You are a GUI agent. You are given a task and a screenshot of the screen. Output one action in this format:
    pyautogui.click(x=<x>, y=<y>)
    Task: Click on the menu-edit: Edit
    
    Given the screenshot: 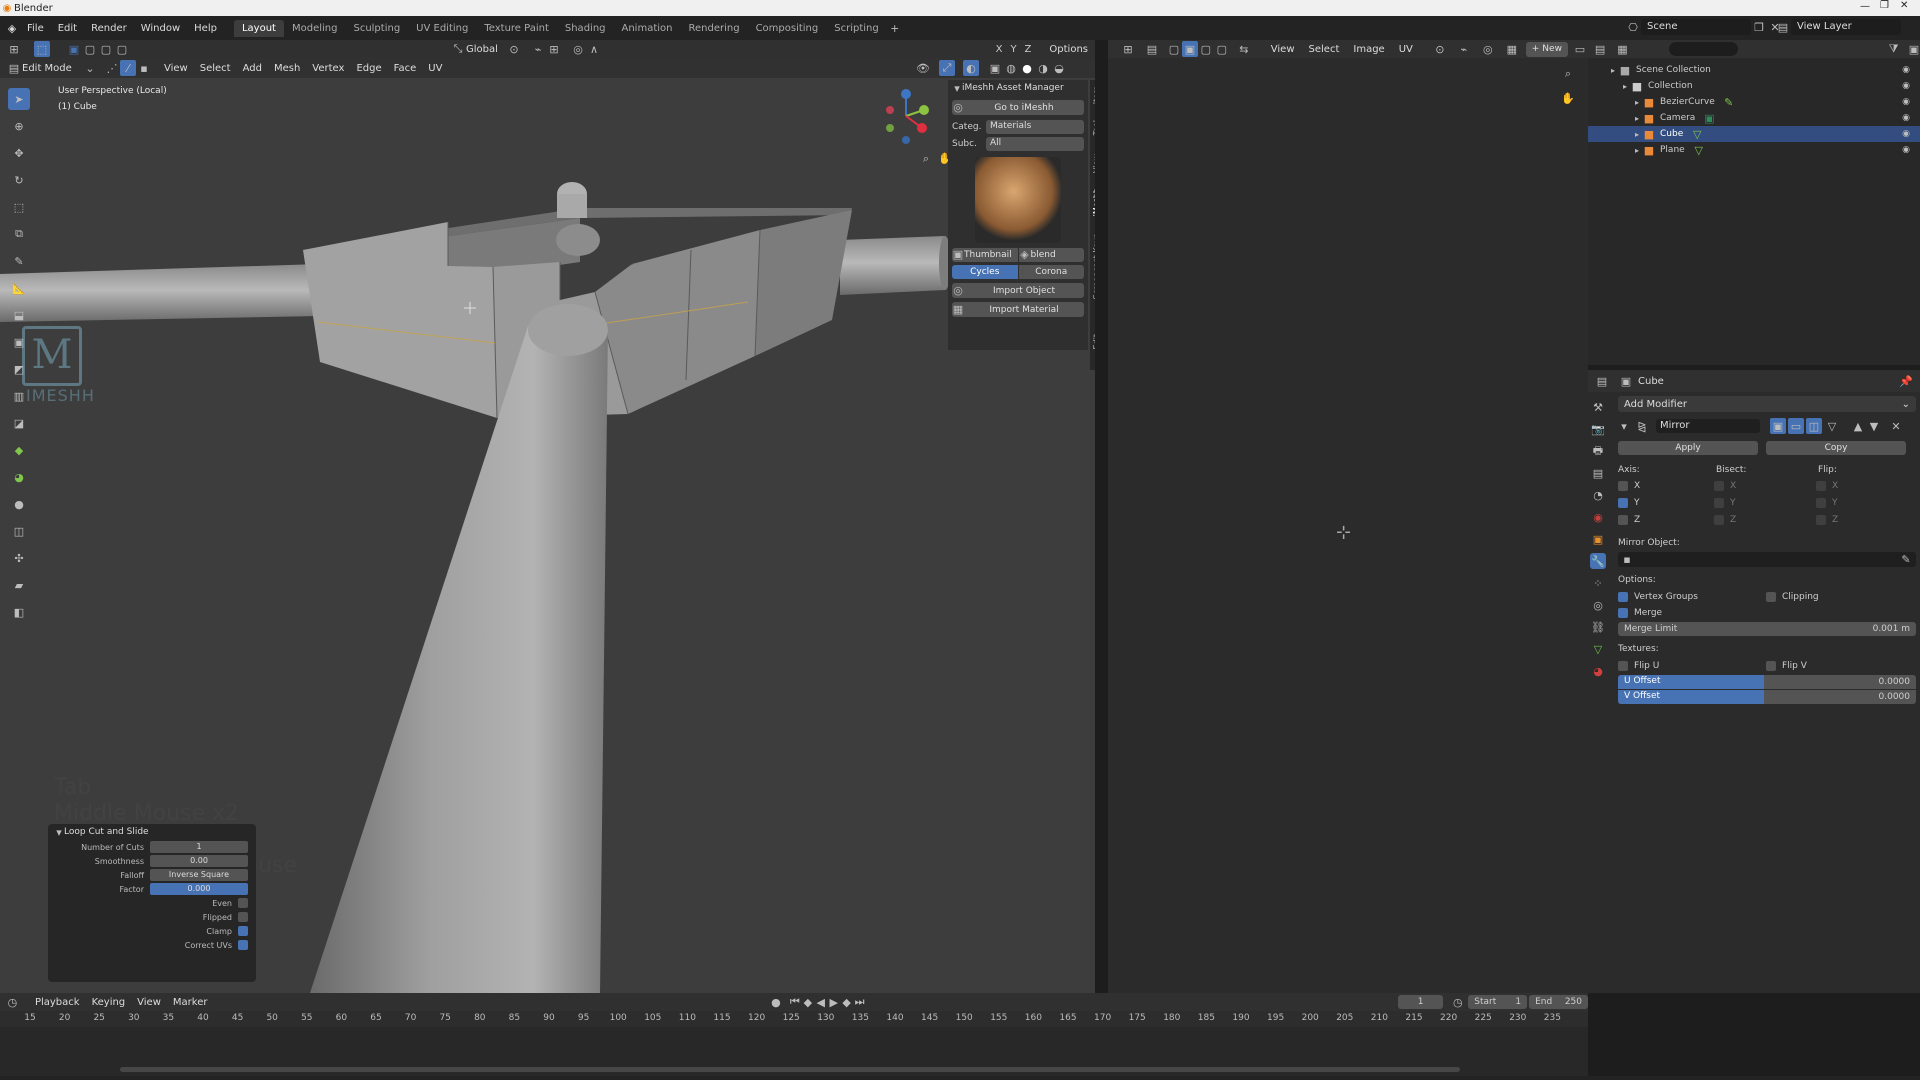 What is the action you would take?
    pyautogui.click(x=67, y=28)
    